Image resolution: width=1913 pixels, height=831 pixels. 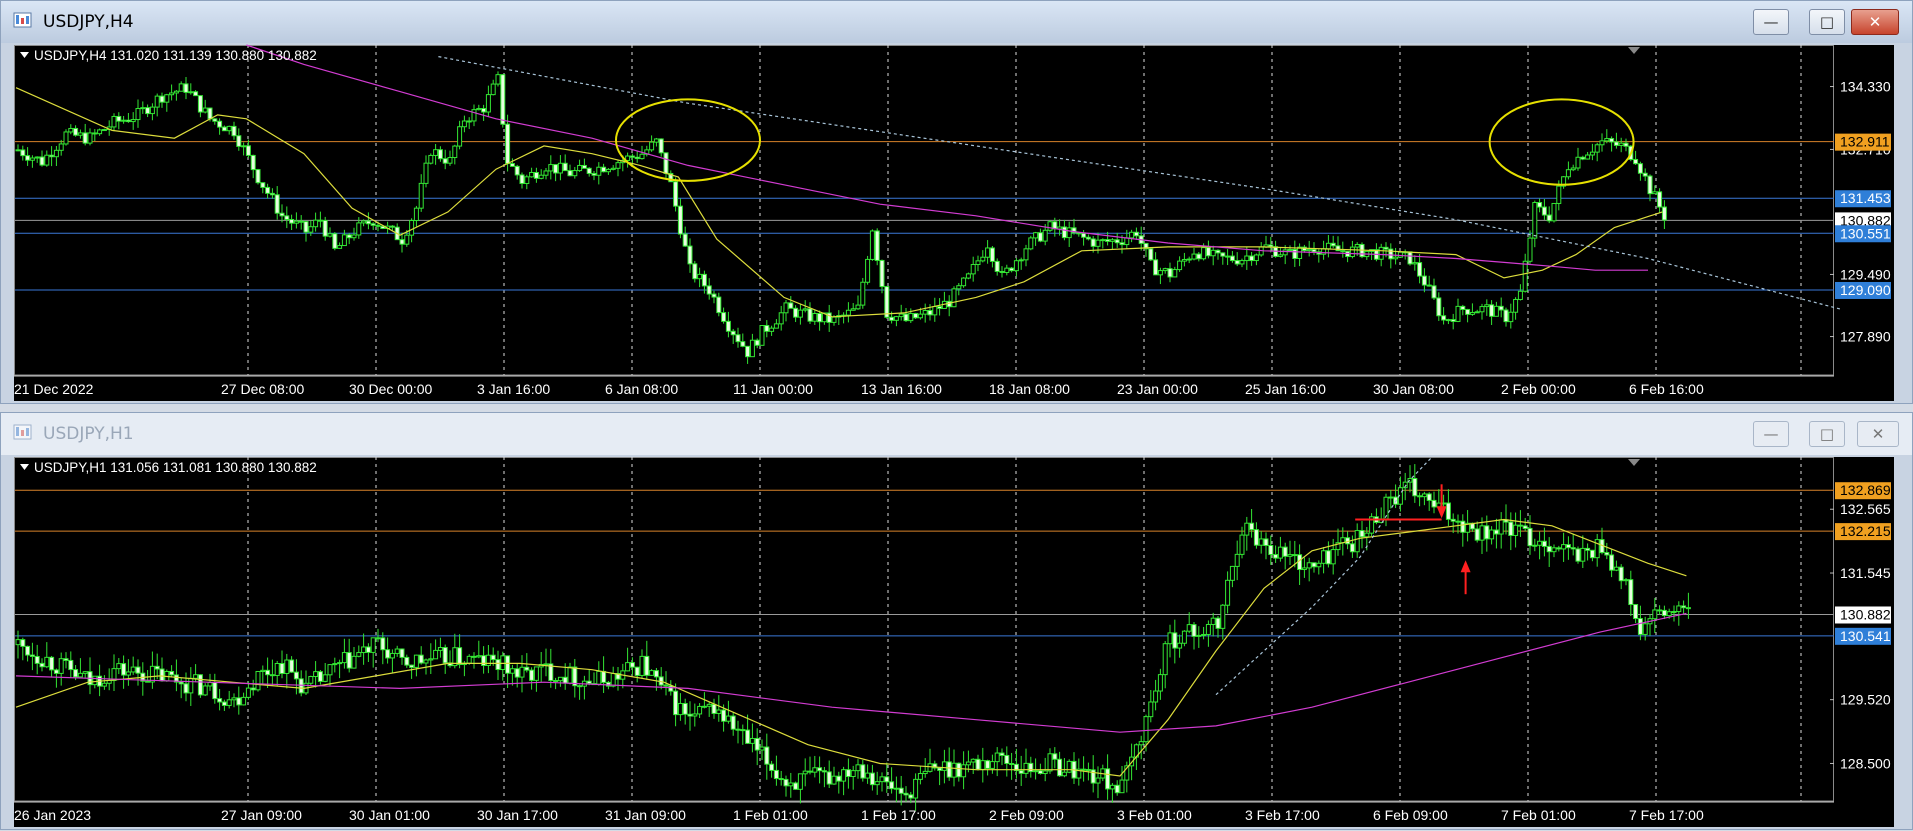 I want to click on scroll-marker-icon, so click(x=1634, y=462).